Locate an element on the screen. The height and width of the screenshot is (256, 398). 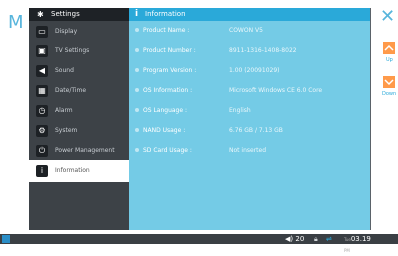
info-label: Product Number : is located at coordinates (169, 50).